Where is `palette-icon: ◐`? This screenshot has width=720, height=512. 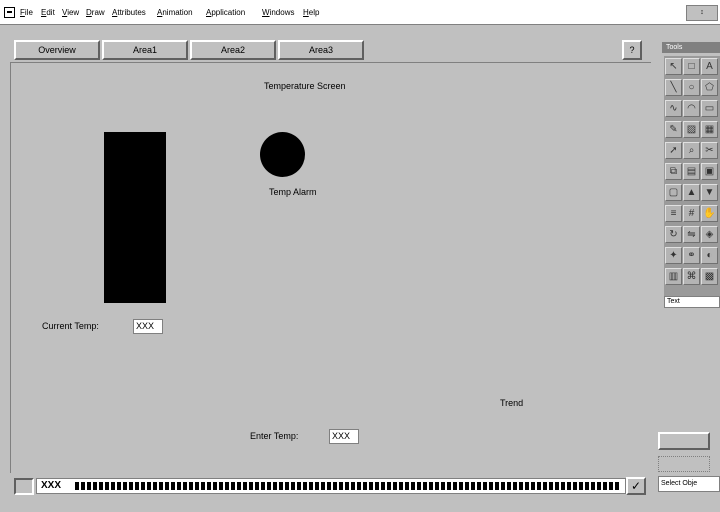 palette-icon: ◐ is located at coordinates (709, 255).